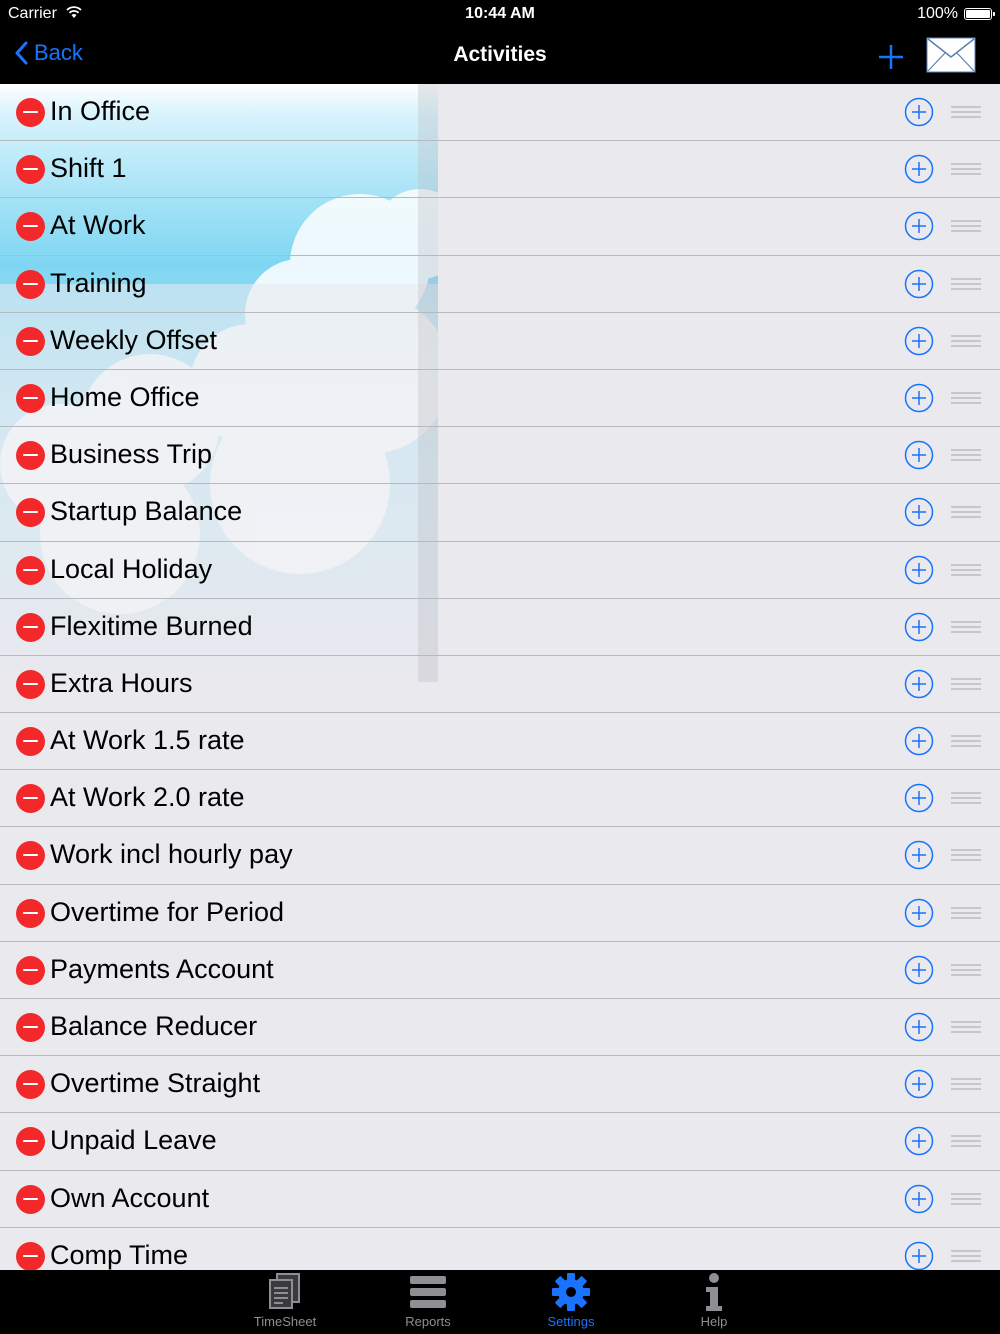  I want to click on list-item: Shift 1, so click(500, 170).